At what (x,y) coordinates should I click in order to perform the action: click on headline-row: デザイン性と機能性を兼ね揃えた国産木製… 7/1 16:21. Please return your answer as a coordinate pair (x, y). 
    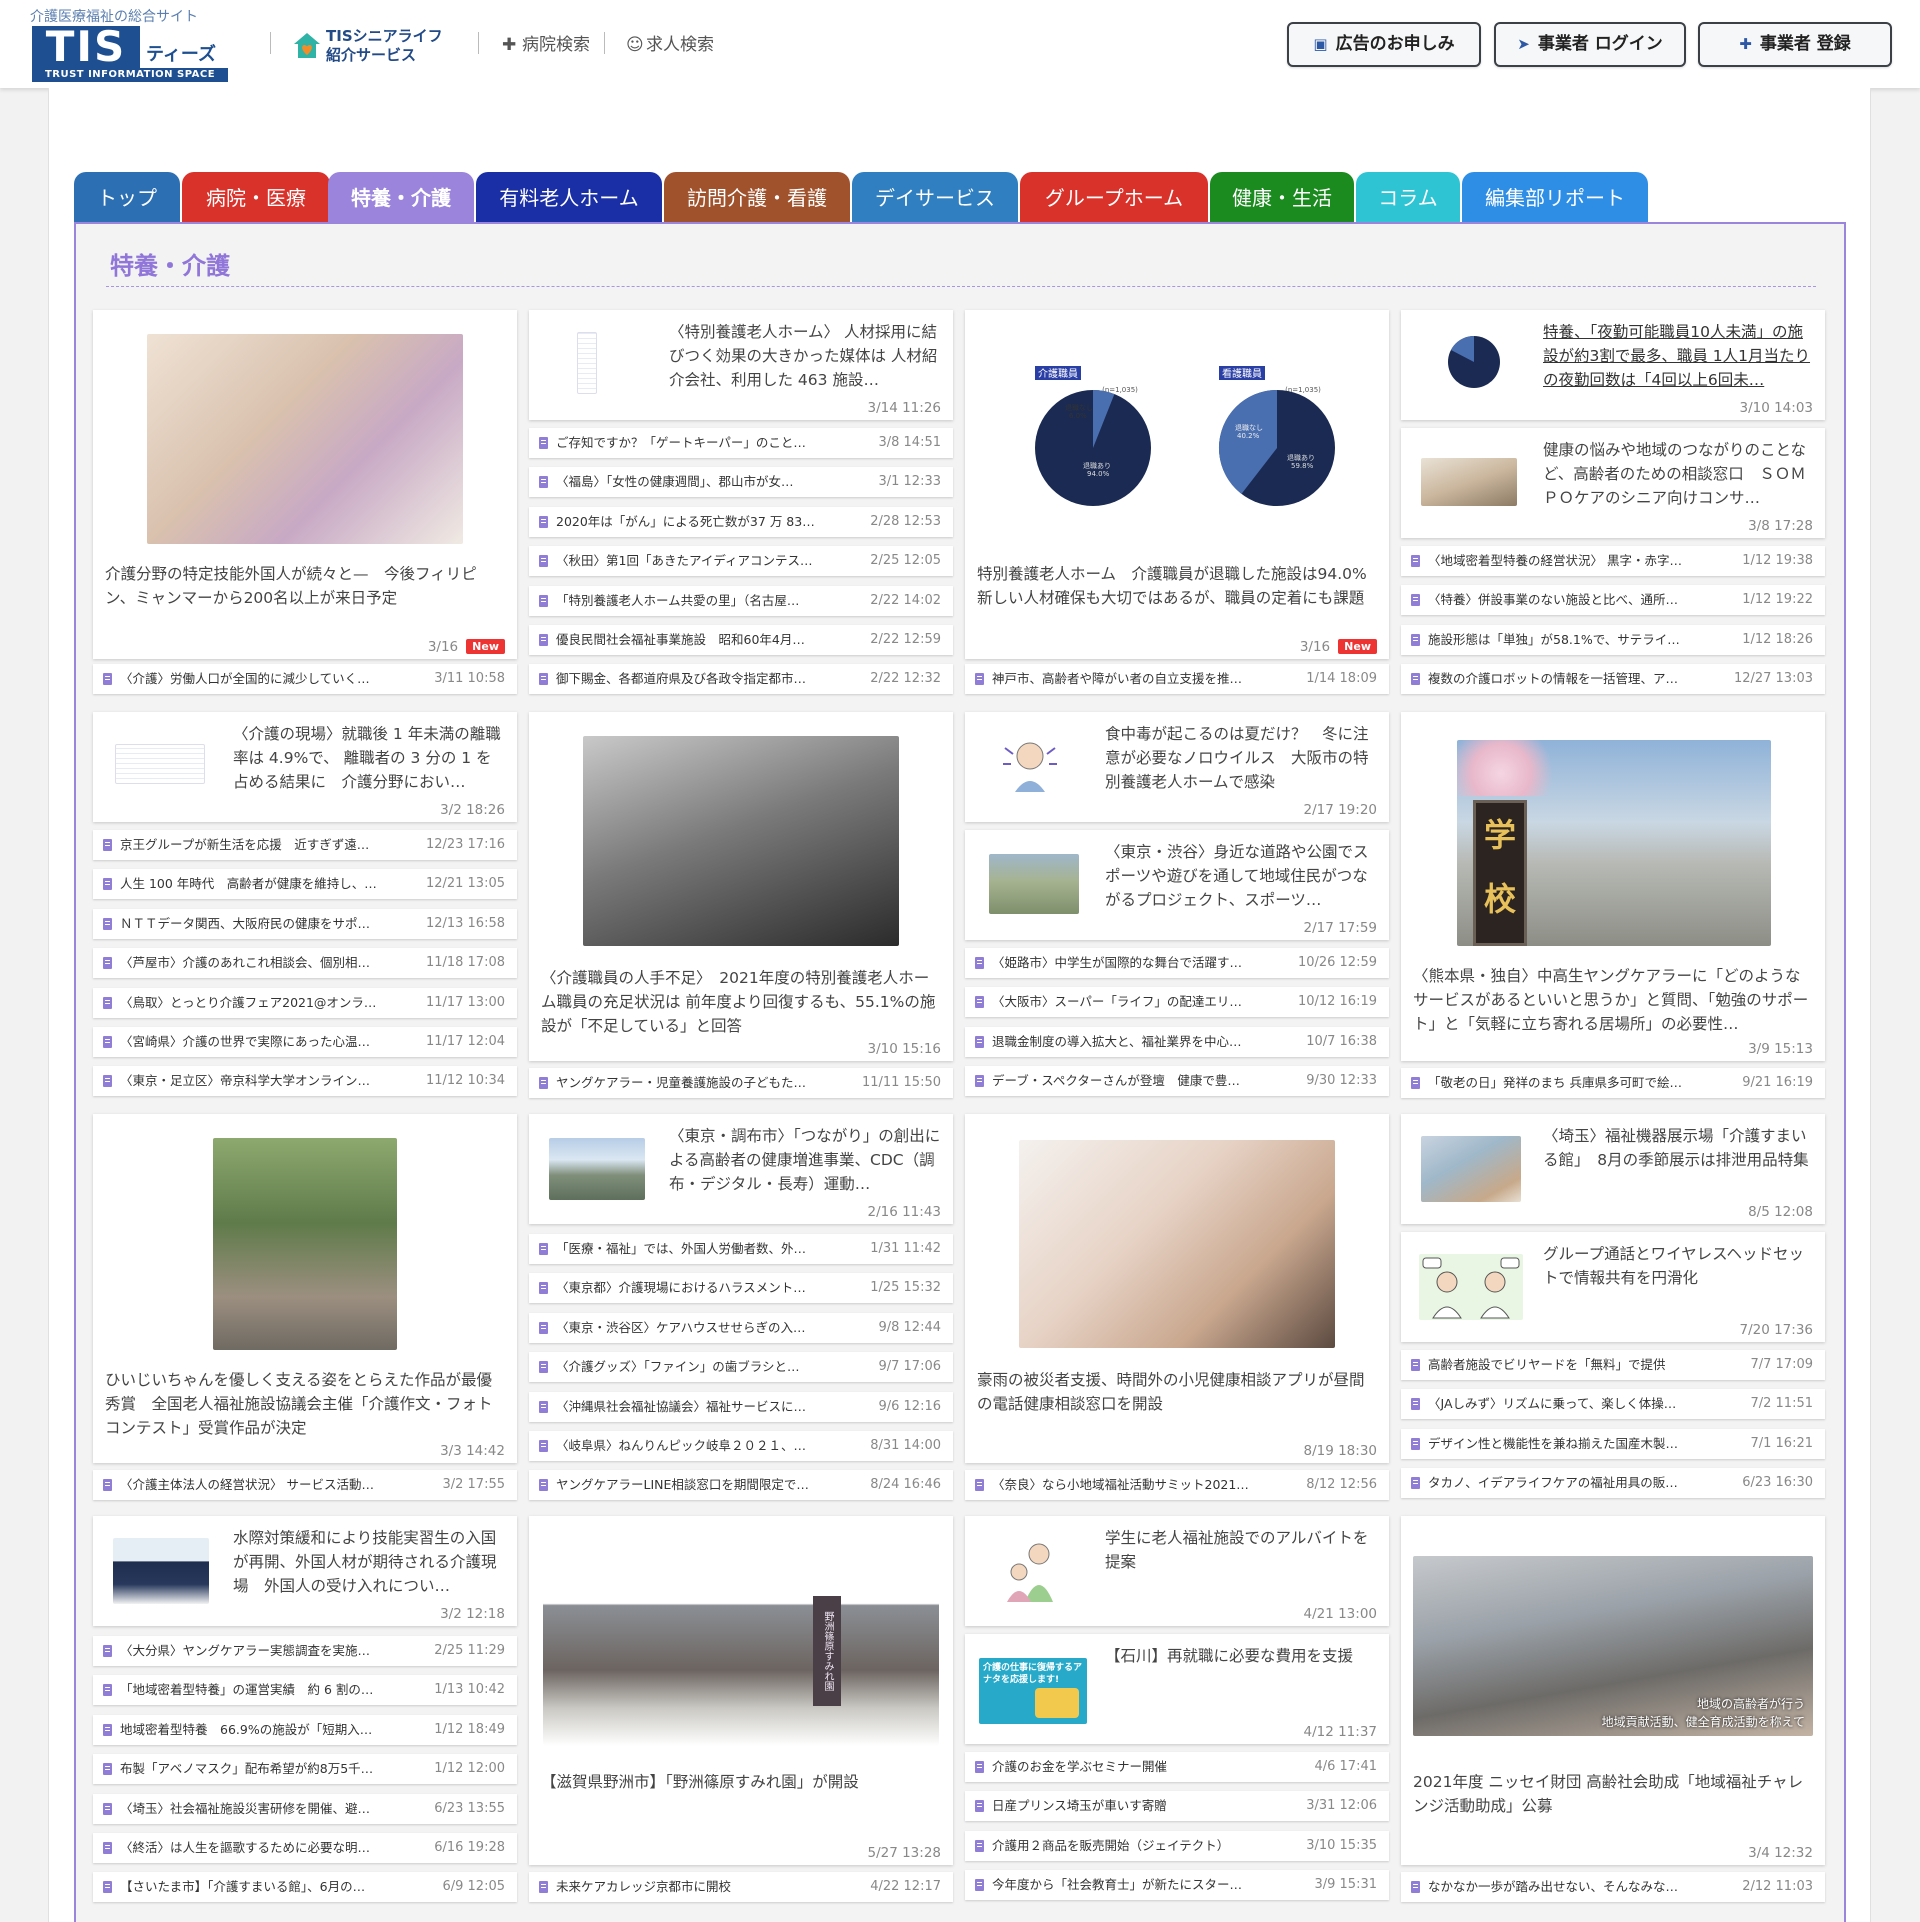
    Looking at the image, I should click on (1613, 1443).